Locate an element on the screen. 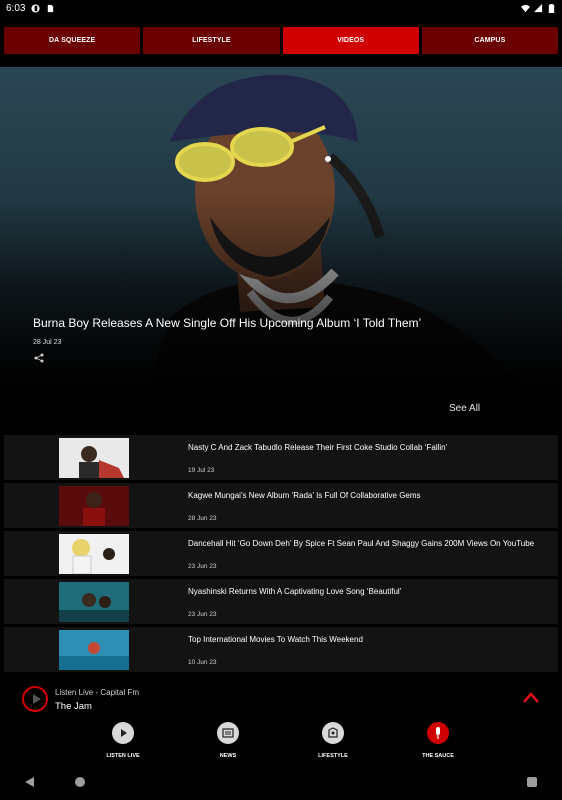 The image size is (562, 800). tab-videos: VIDEOS is located at coordinates (350, 40).